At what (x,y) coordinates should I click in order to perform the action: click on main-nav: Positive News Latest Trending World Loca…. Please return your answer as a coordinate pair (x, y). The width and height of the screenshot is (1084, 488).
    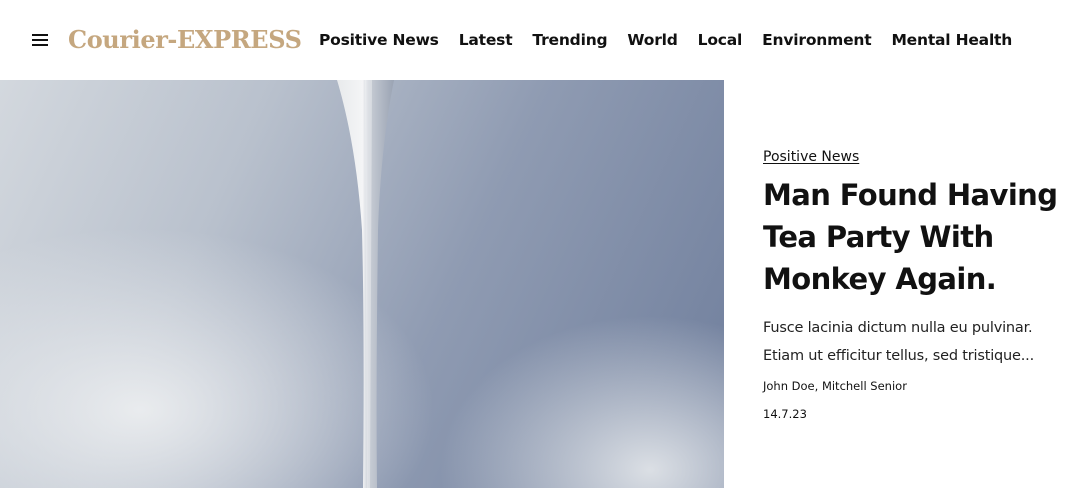
    Looking at the image, I should click on (675, 40).